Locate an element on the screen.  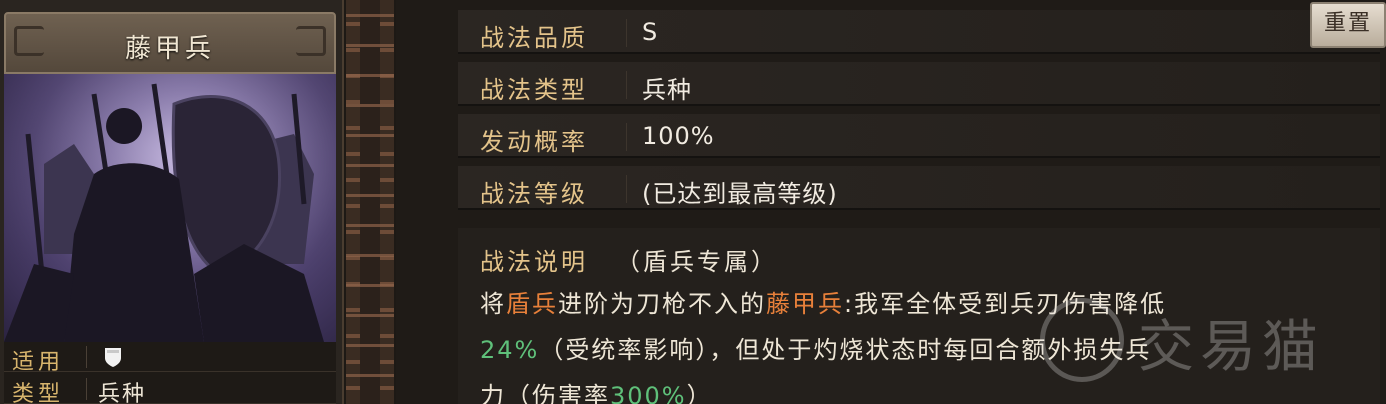
shield-icon is located at coordinates (113, 357).